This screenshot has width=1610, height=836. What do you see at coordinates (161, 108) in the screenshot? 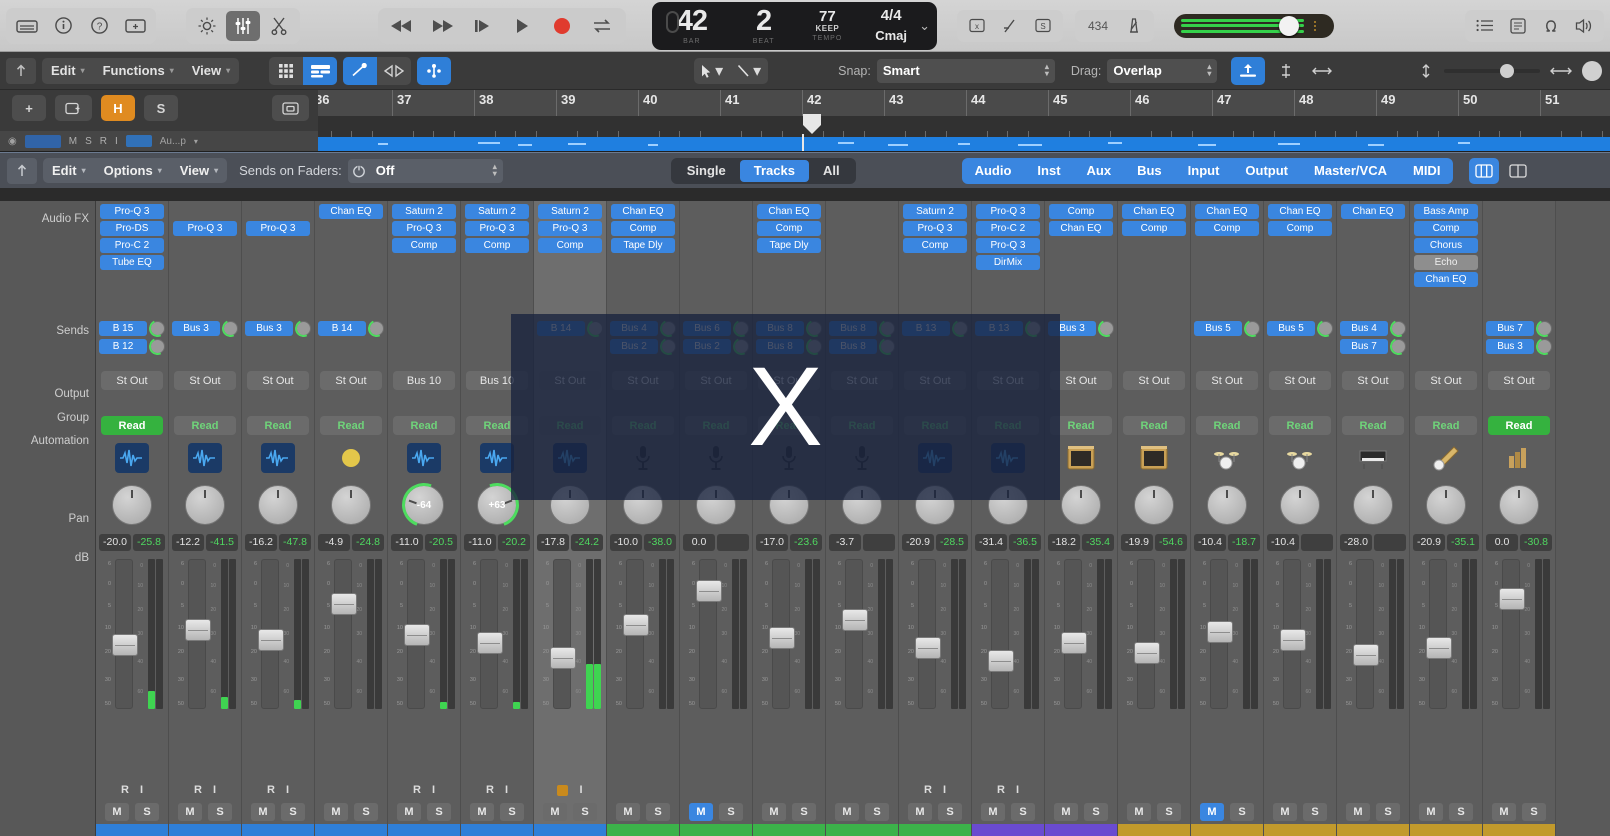
I see `solo-group-button: S` at bounding box center [161, 108].